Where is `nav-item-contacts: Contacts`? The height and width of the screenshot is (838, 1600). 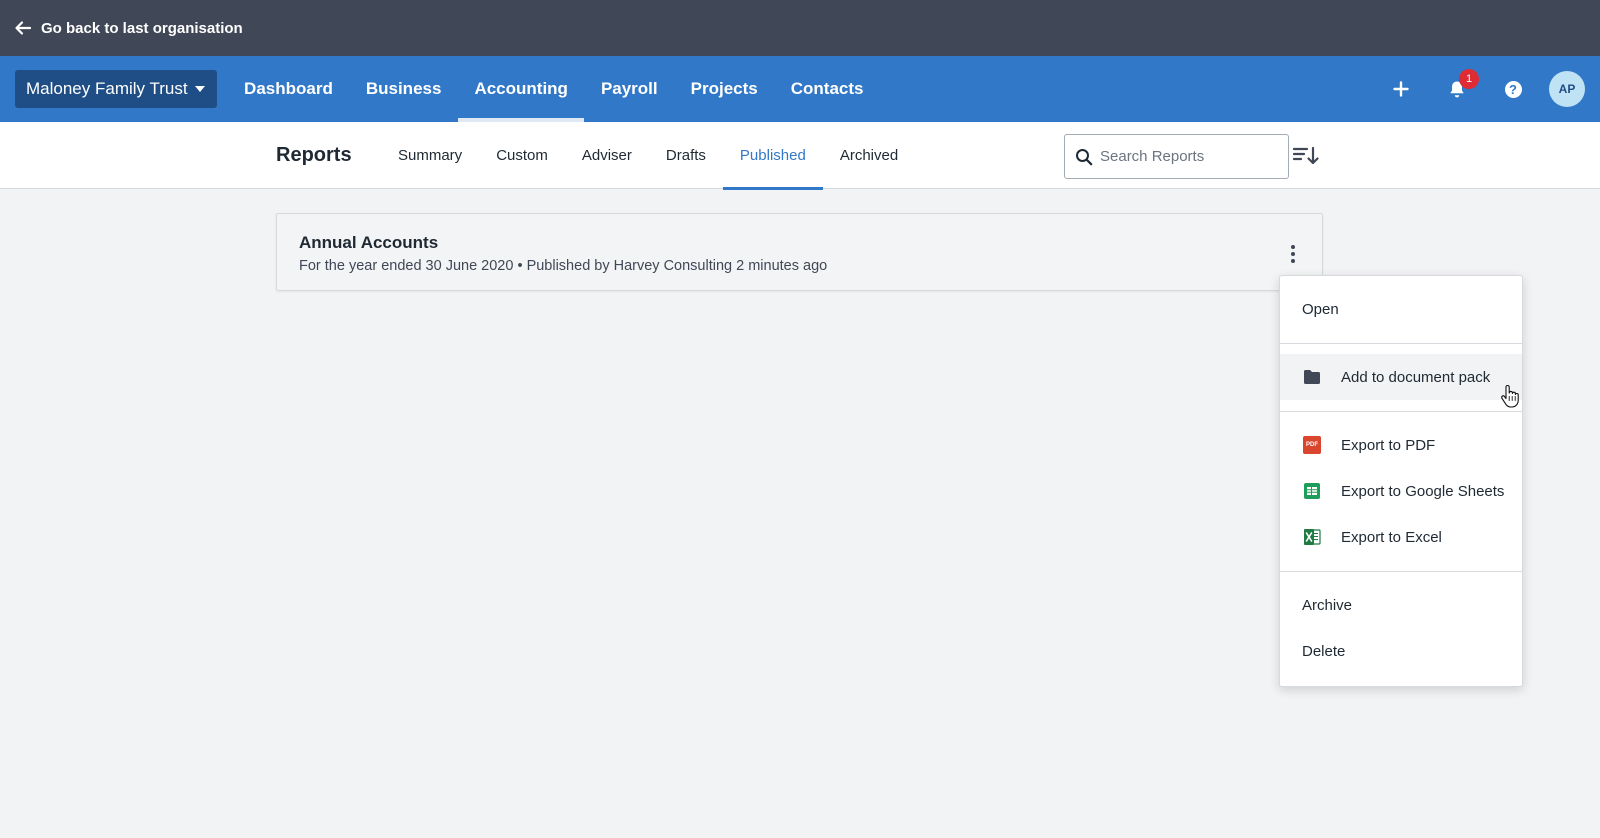
nav-item-contacts: Contacts is located at coordinates (827, 89).